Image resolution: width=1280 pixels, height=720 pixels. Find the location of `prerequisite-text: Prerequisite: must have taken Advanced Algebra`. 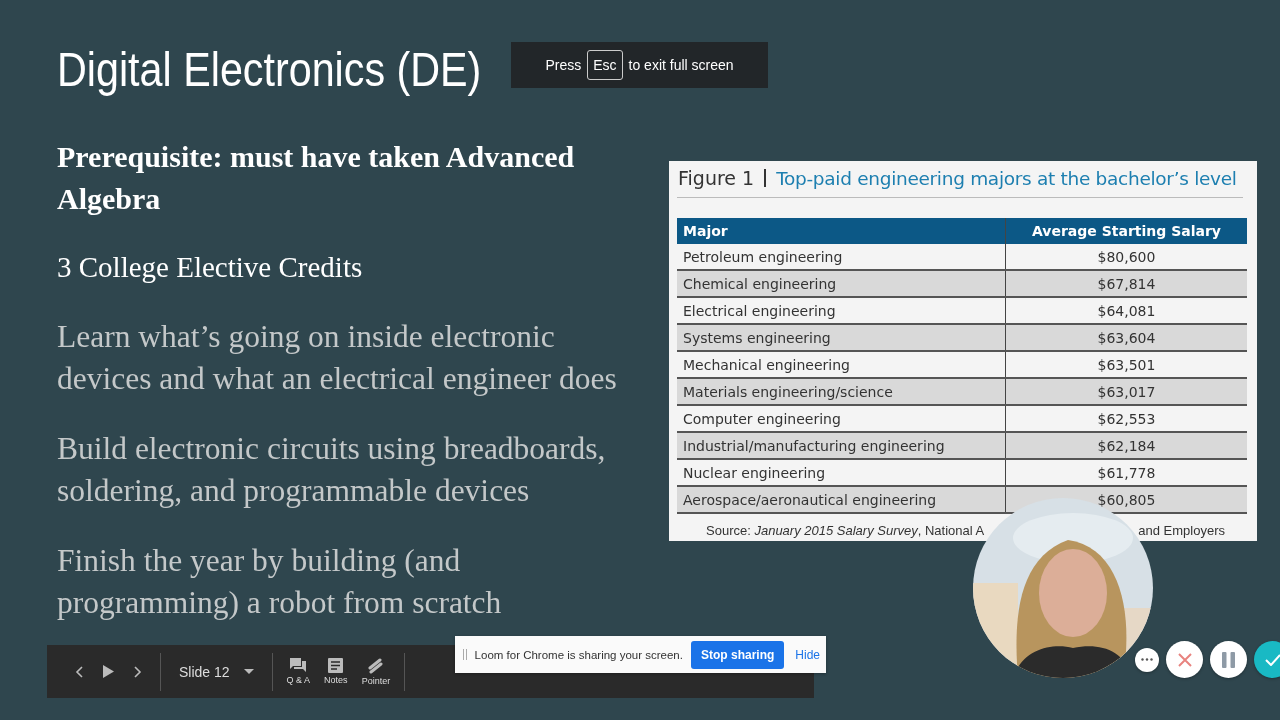

prerequisite-text: Prerequisite: must have taken Advanced Algebra is located at coordinates (316, 178).